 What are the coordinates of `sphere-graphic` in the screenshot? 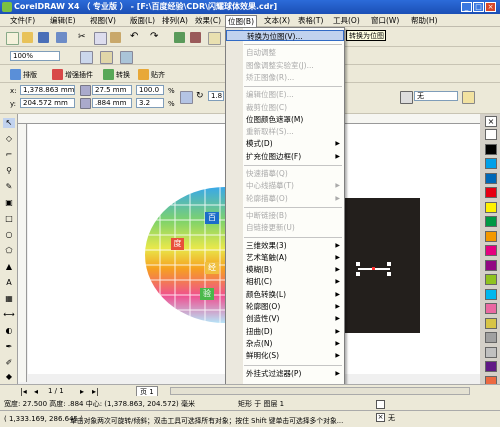 It's located at (187, 255).